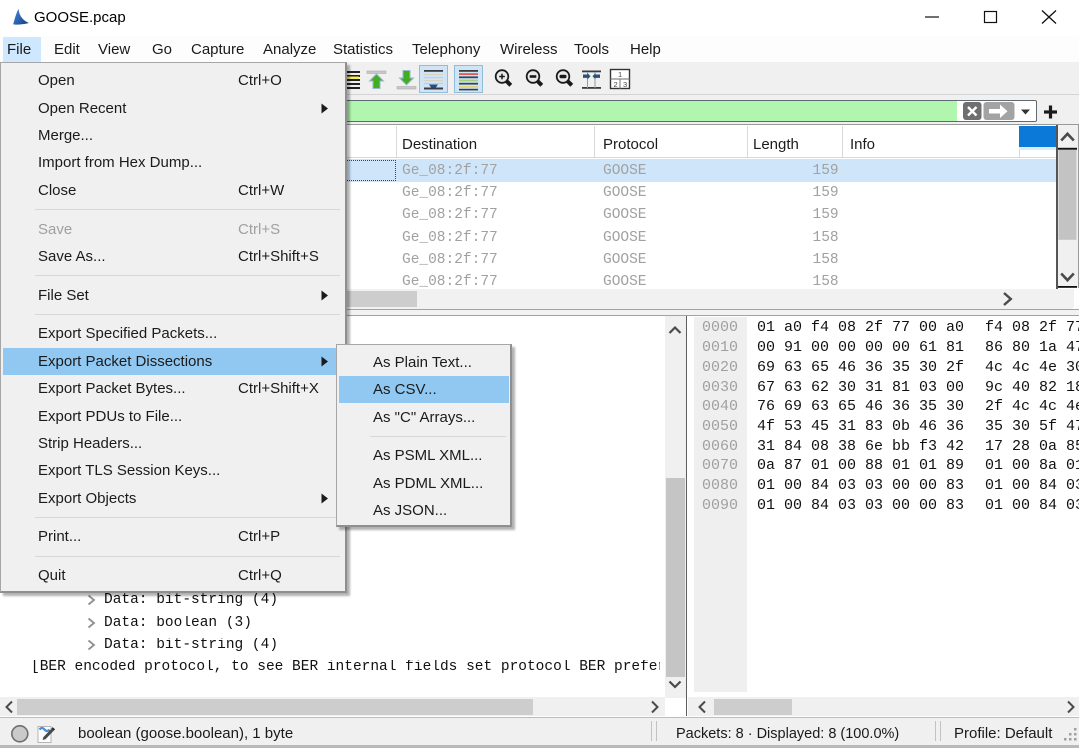 This screenshot has width=1079, height=748. Describe the element at coordinates (616, 84) in the screenshot. I see `svg-text: 2` at that location.